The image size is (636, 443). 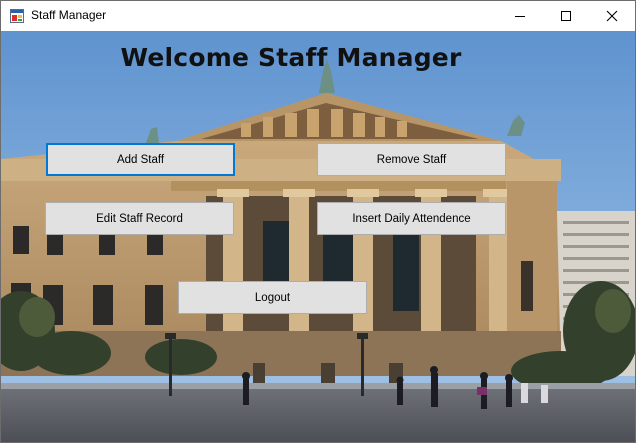 I want to click on app-icon, so click(x=17, y=16).